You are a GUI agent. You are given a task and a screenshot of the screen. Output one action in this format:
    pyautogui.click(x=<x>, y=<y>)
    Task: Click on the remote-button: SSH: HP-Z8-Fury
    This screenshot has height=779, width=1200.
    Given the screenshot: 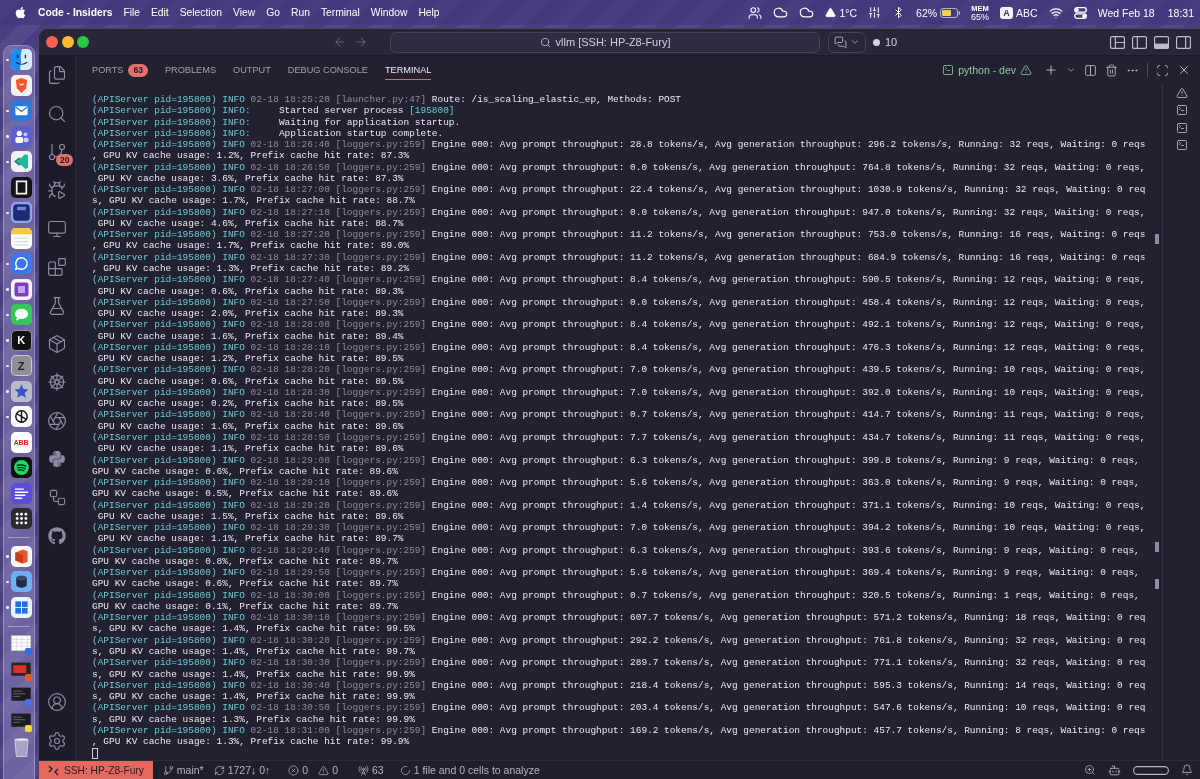 What is the action you would take?
    pyautogui.click(x=96, y=770)
    